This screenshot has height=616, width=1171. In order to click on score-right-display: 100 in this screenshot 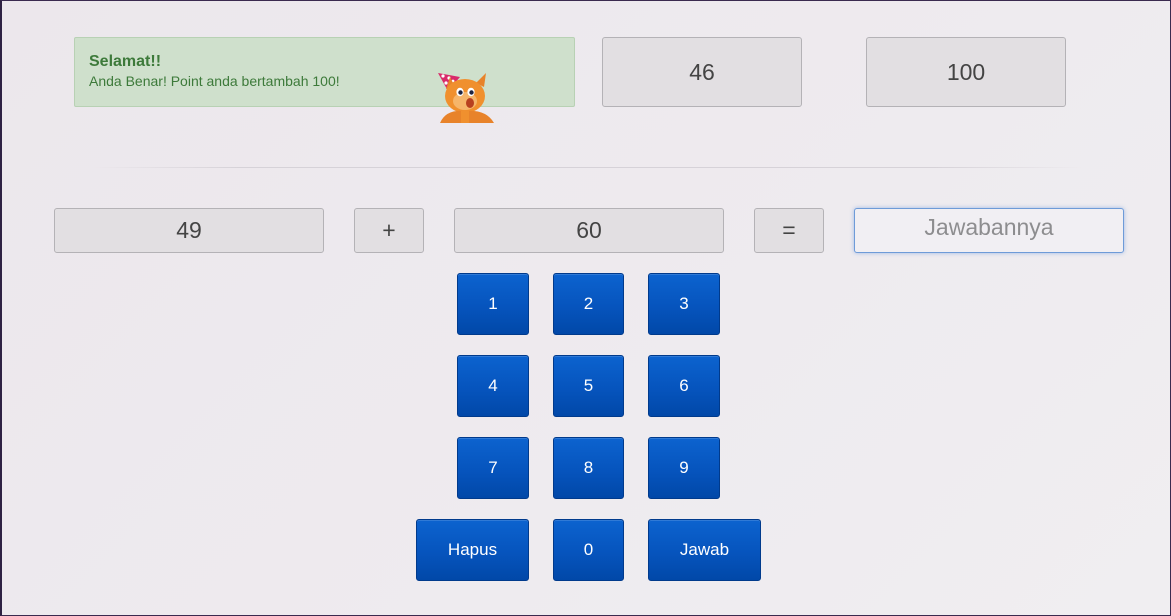, I will do `click(966, 72)`.